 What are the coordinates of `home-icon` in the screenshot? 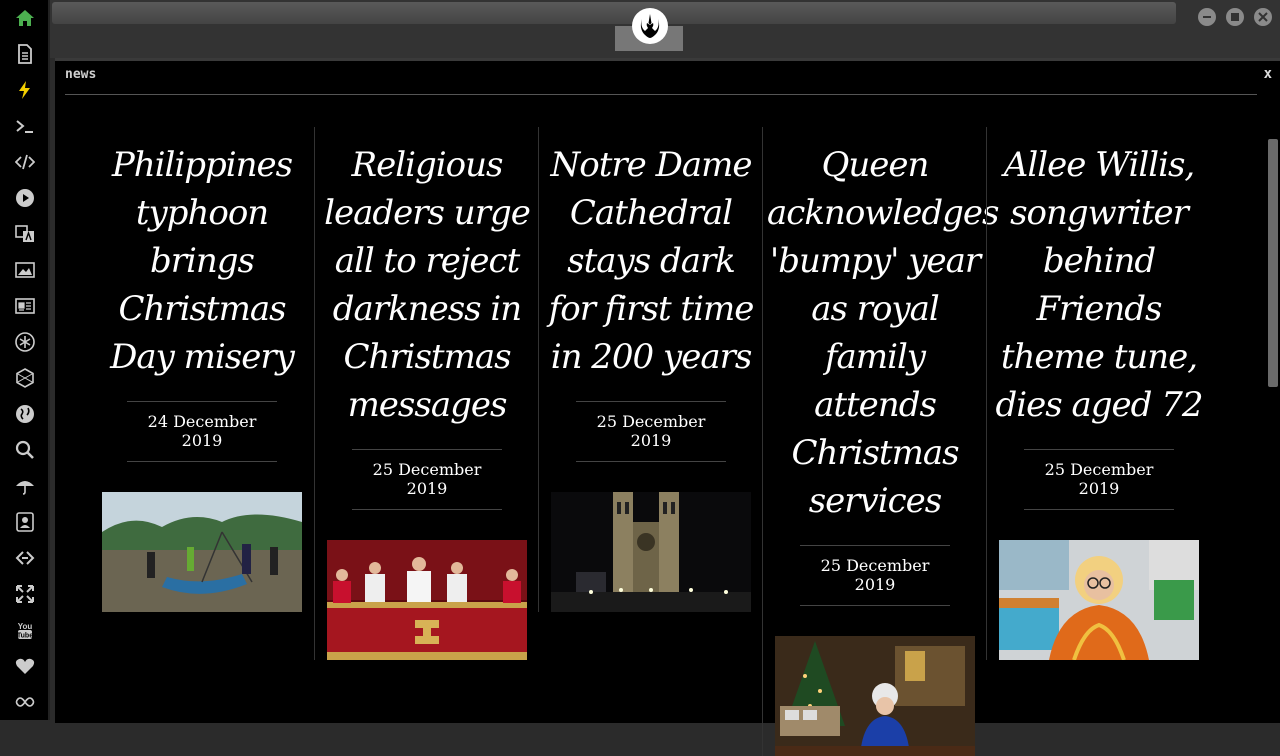 It's located at (25, 18).